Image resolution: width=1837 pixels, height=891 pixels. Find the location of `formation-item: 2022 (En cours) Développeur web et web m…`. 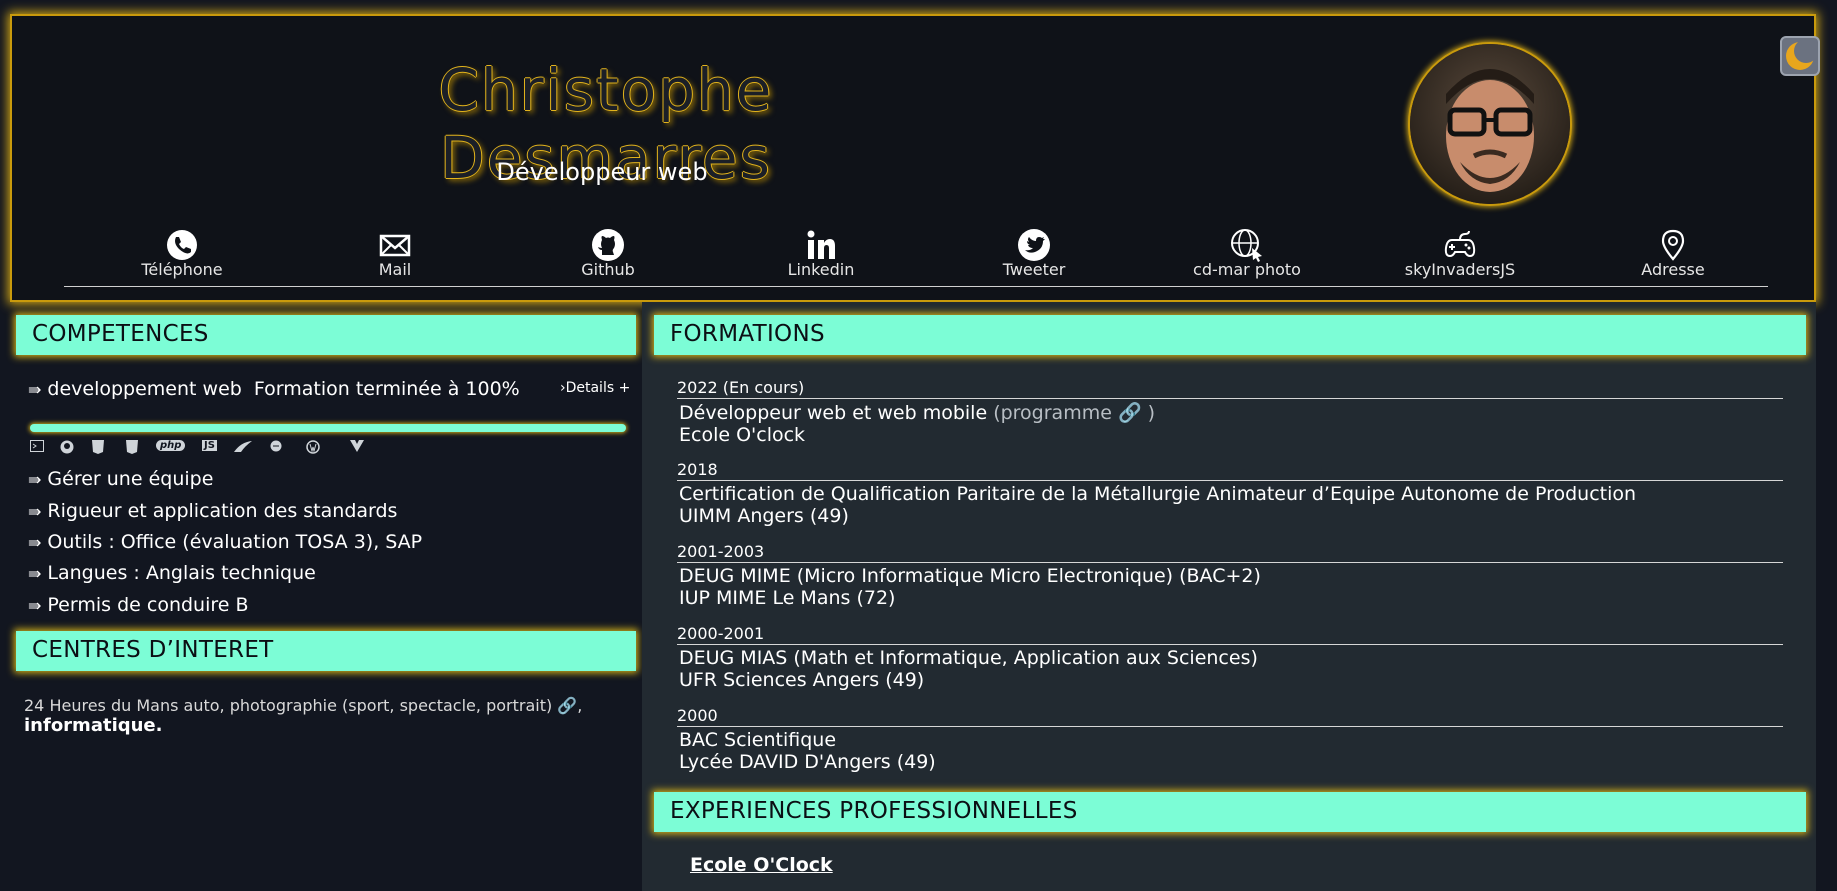

formation-item: 2022 (En cours) Développeur web et web m… is located at coordinates (1230, 412).